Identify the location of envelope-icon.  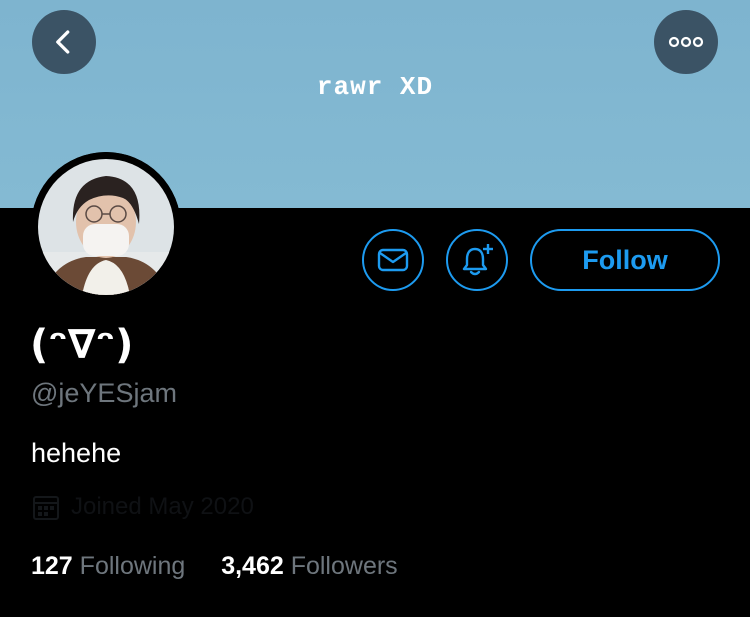
(393, 260).